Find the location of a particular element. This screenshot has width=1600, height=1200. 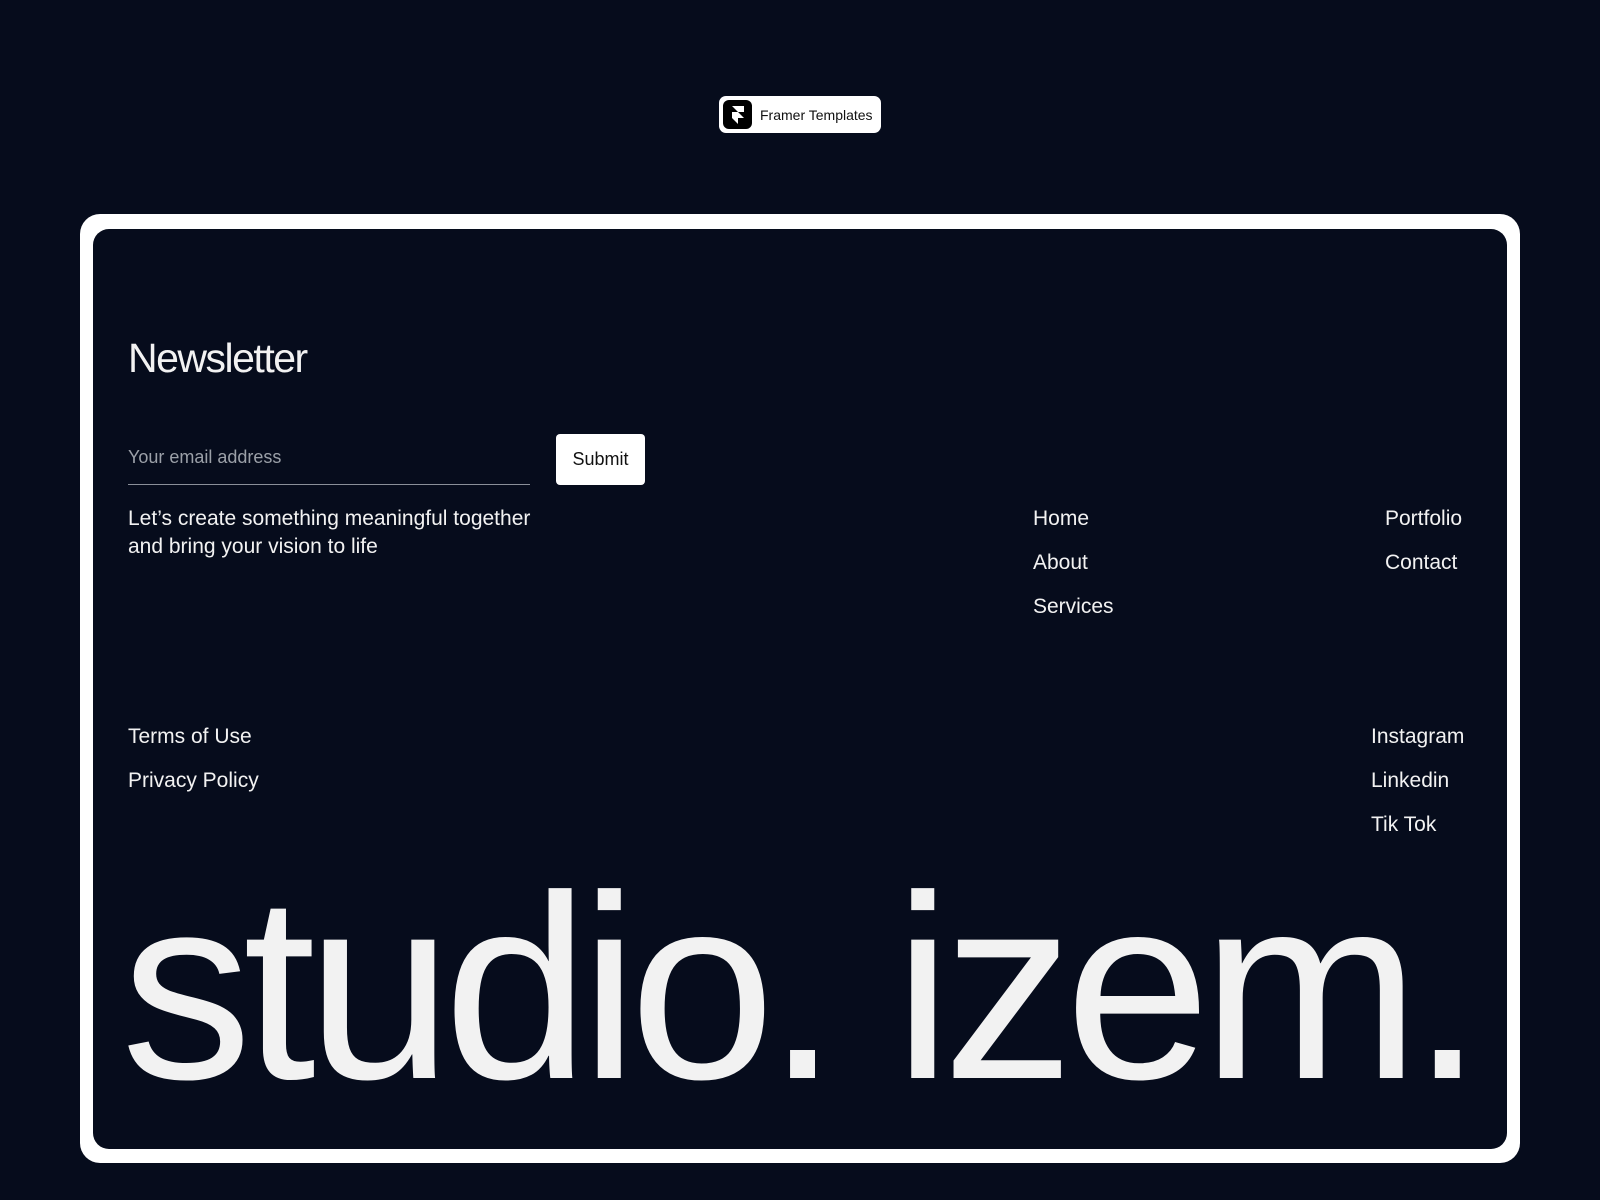

primary-nav: Home About Services is located at coordinates (1073, 573).